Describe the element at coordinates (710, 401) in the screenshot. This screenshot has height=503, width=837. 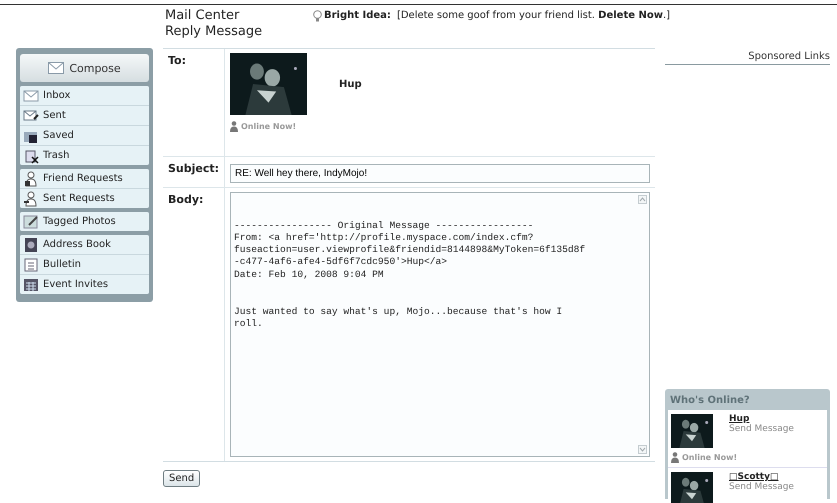
I see `panel-title: Who's Online?` at that location.